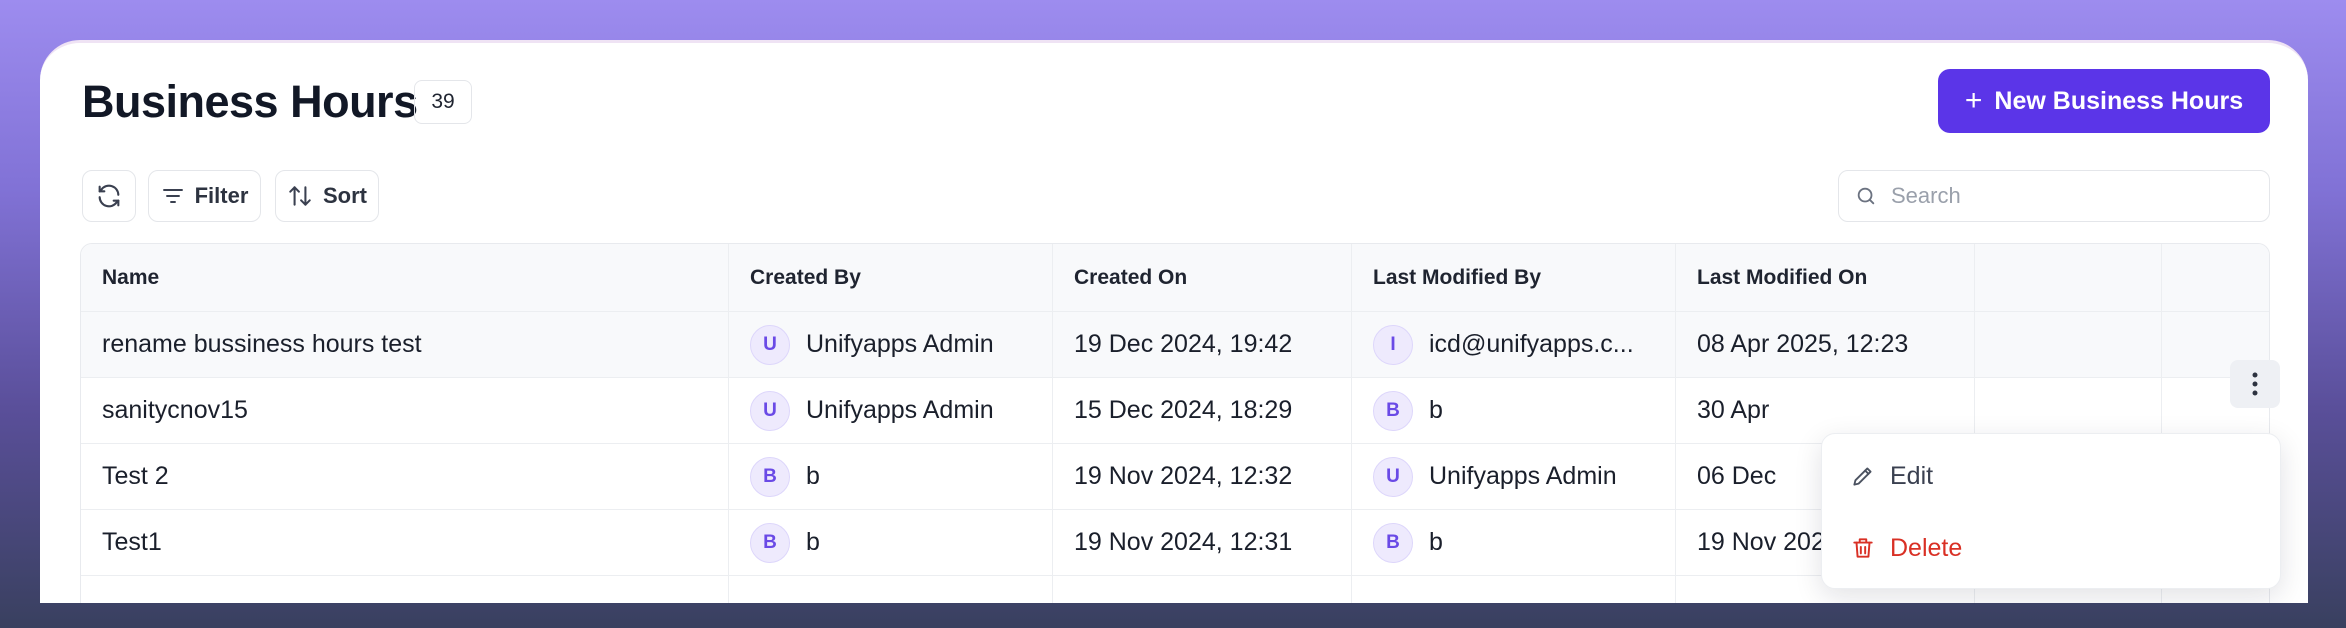  I want to click on edit-menu-item: Edit, so click(1891, 476).